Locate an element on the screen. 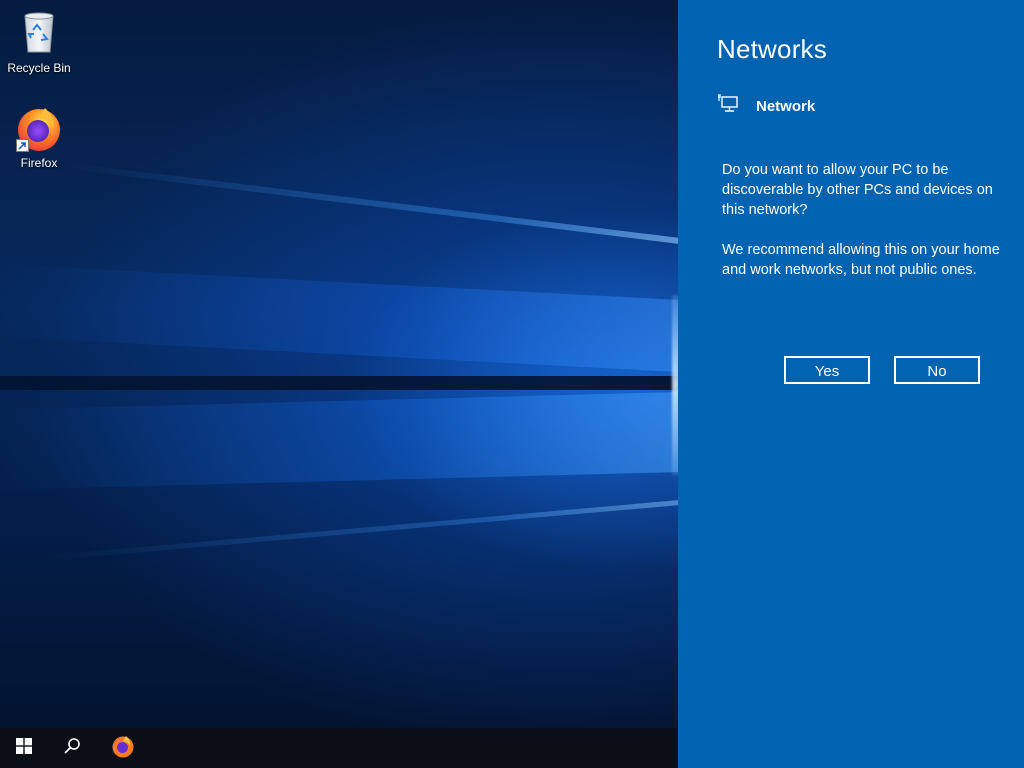  network-row: Network is located at coordinates (767, 106).